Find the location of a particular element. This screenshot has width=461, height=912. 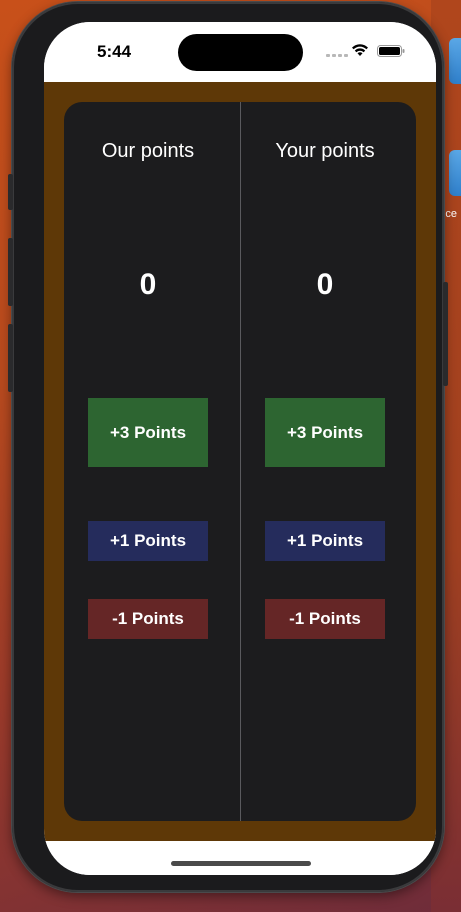

your-points-title: Your points is located at coordinates (325, 151).